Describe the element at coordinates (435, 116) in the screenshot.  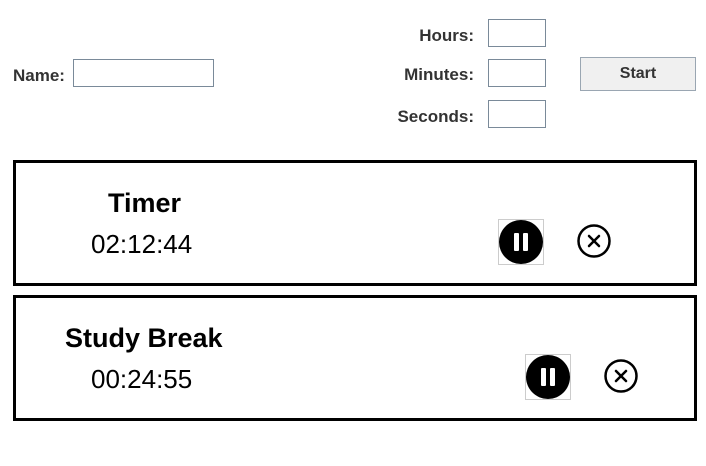
I see `seconds-label: Seconds:` at that location.